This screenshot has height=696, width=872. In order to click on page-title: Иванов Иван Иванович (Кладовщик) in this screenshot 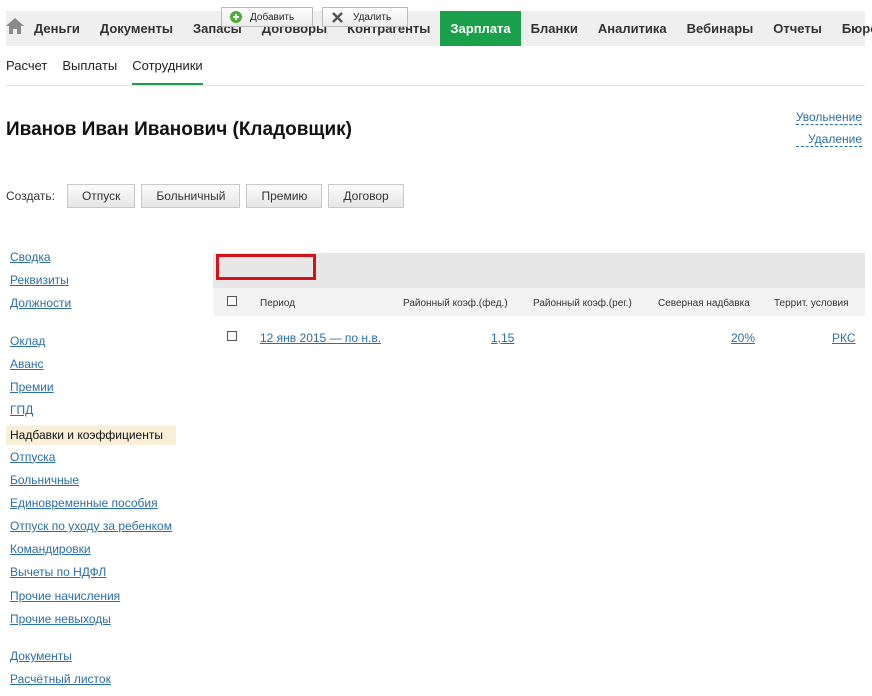, I will do `click(179, 129)`.